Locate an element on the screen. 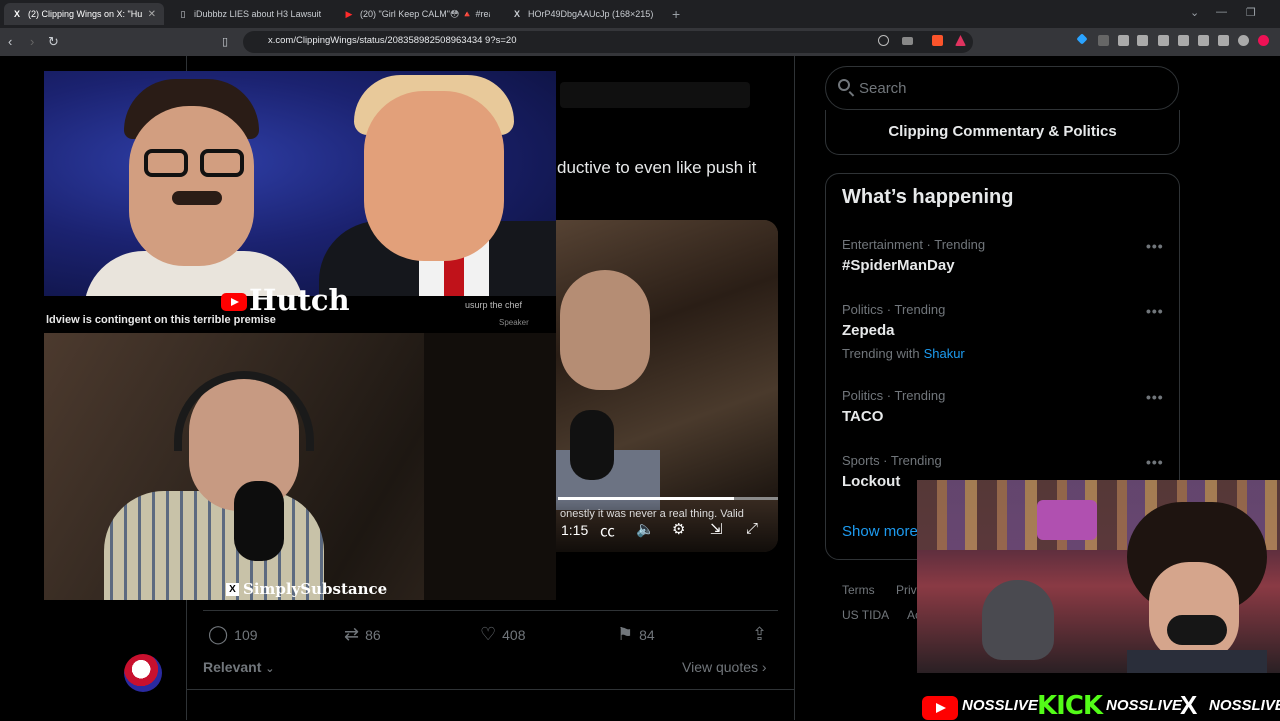  tab-idubbbz: ▯ iDubbbz LIES about H3 Lawsuit | ED is located at coordinates (250, 14).